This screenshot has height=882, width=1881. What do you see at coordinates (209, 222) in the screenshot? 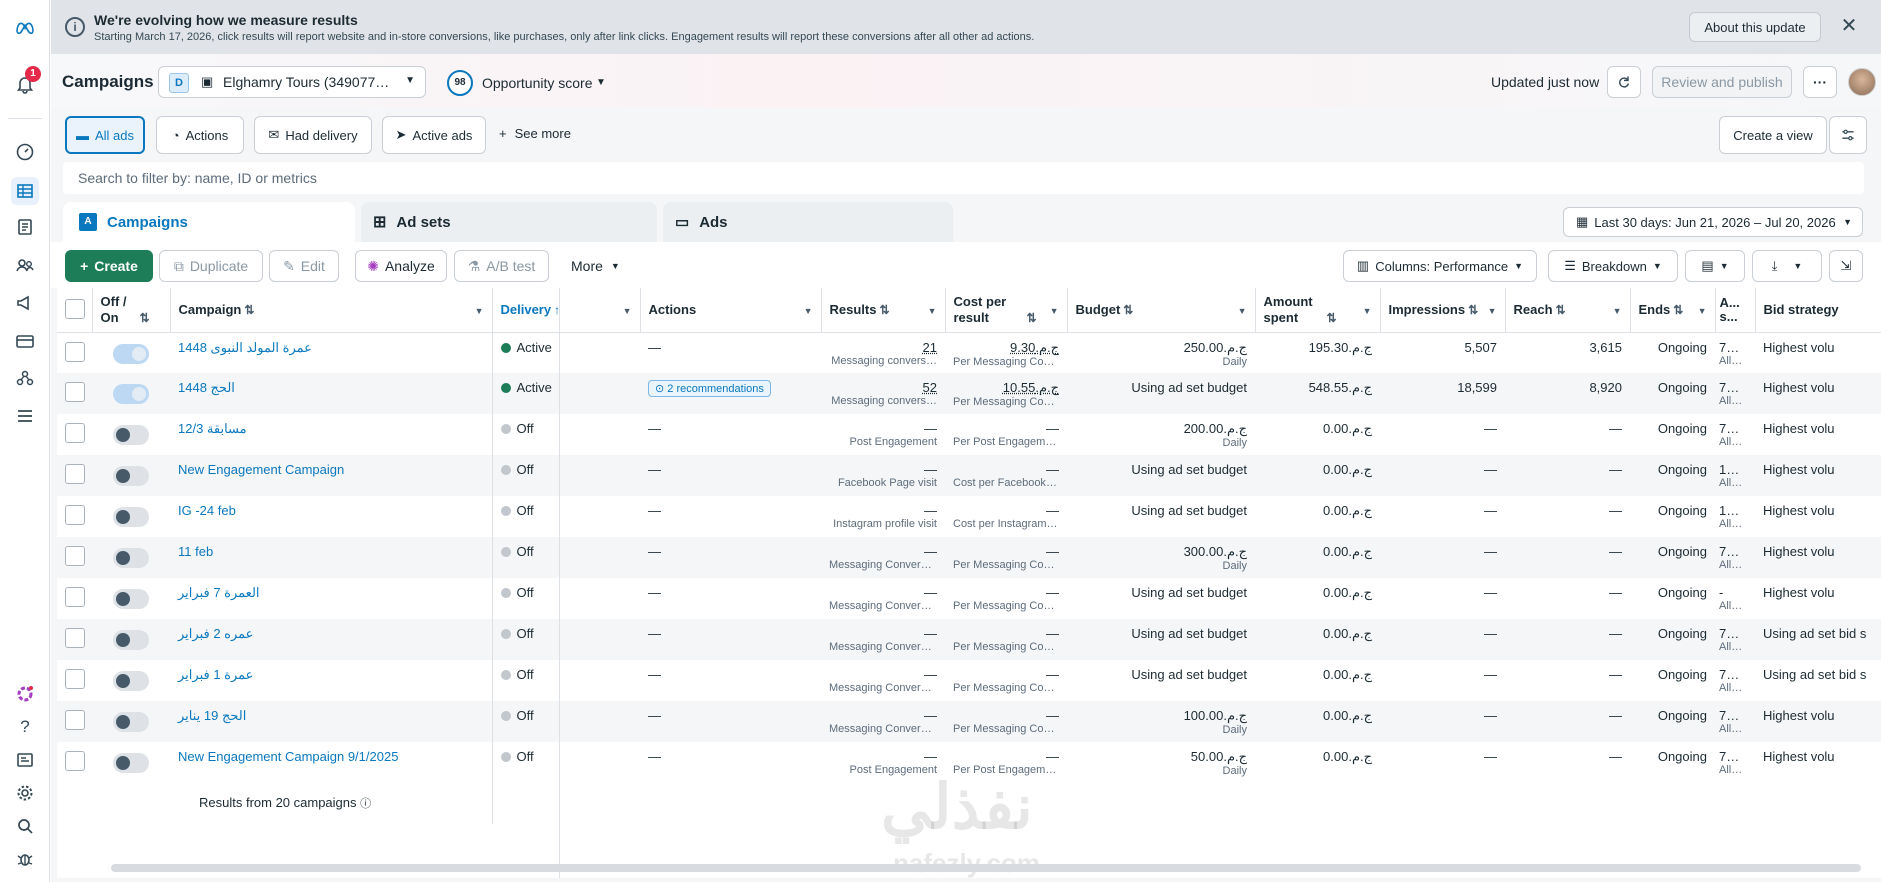
I see `tab-campaigns: A Campaigns` at bounding box center [209, 222].